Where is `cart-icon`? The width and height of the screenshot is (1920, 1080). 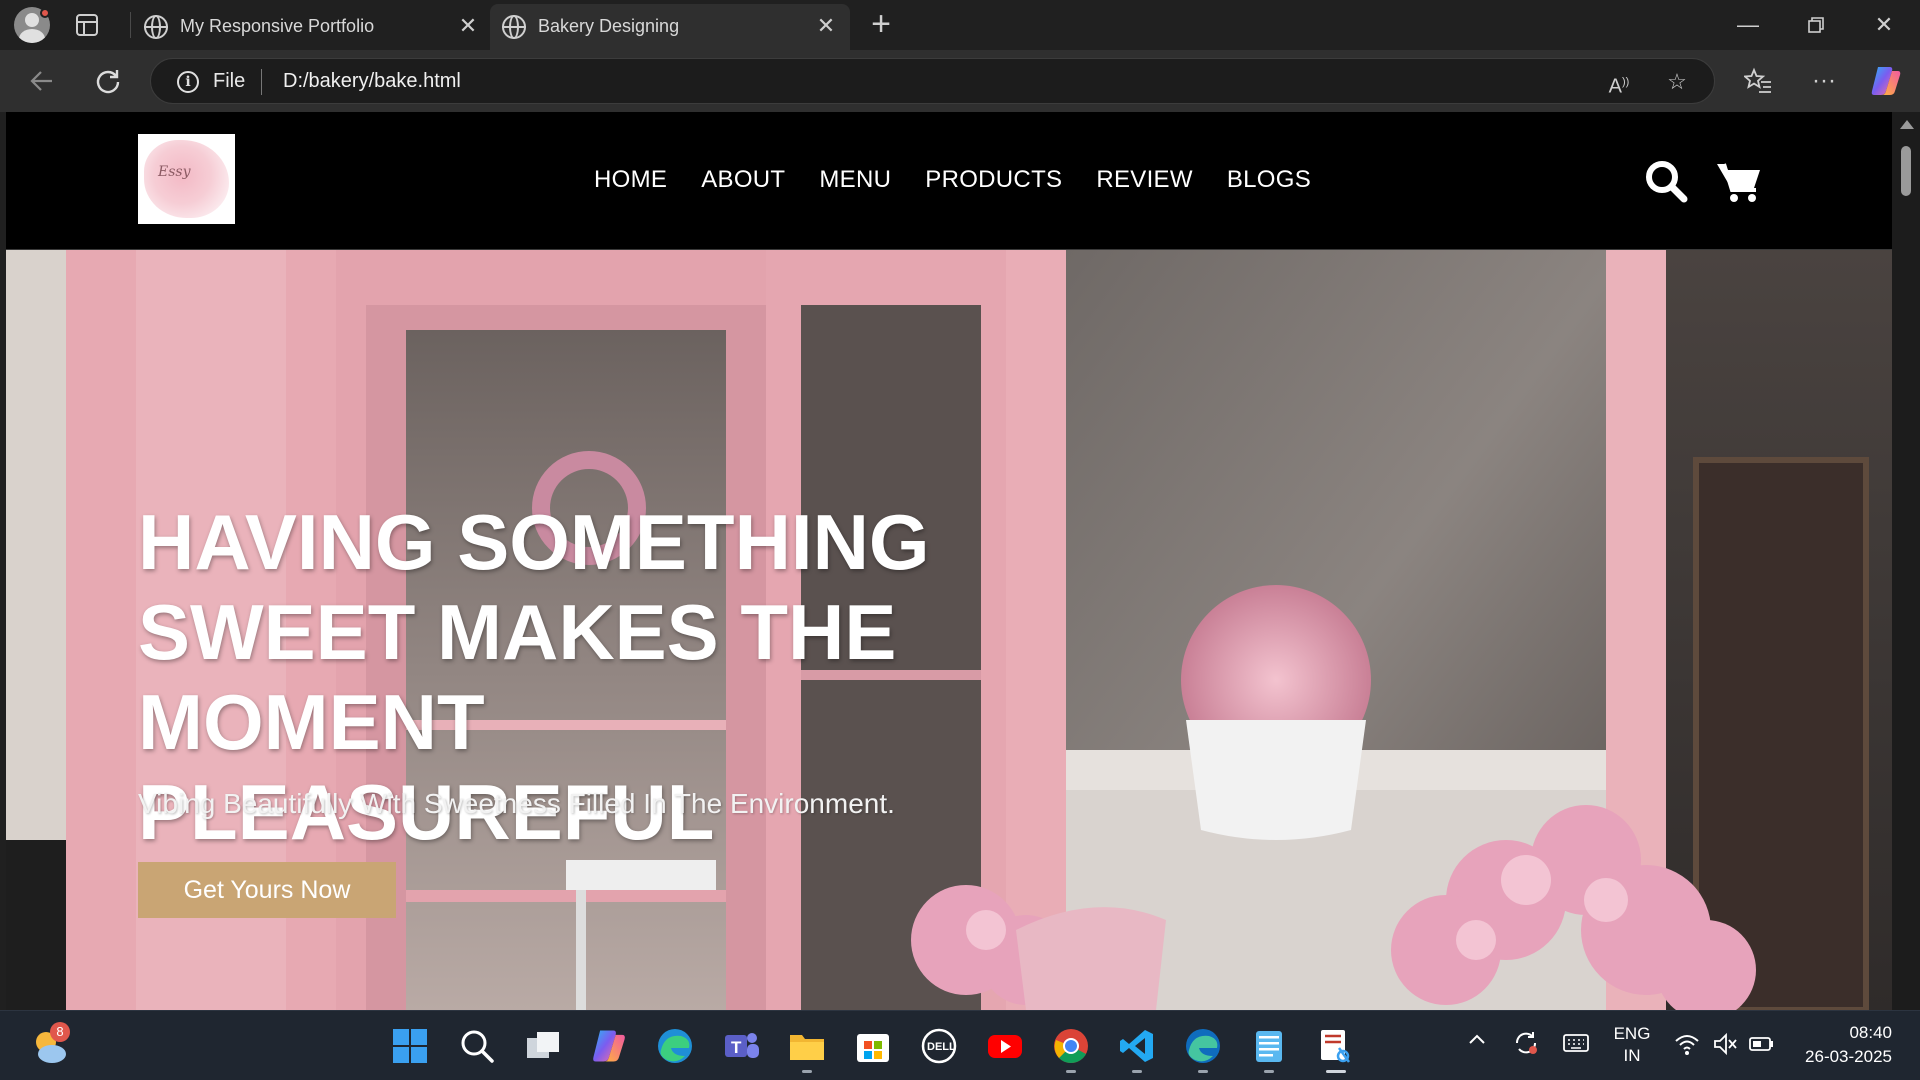 cart-icon is located at coordinates (1739, 181).